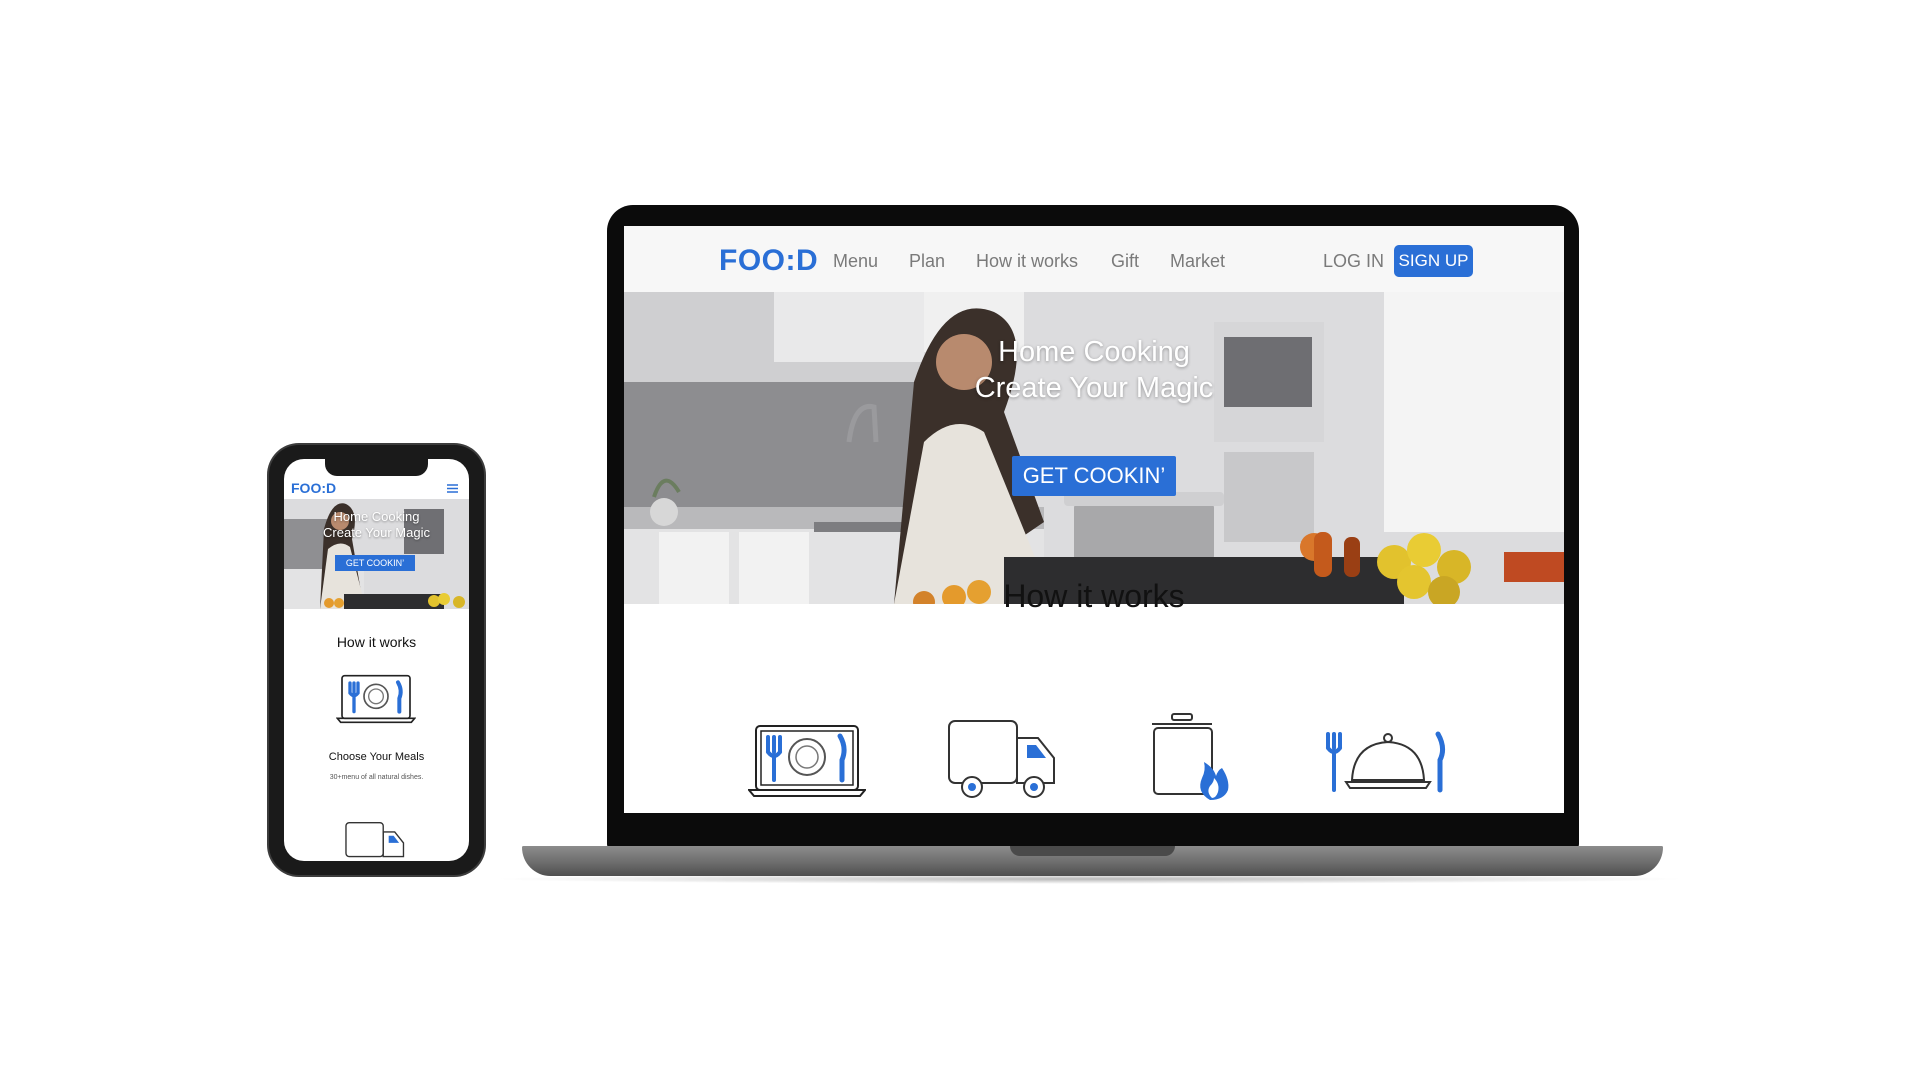 The width and height of the screenshot is (1920, 1080). Describe the element at coordinates (1125, 261) in the screenshot. I see `nav-item-gift: Gift` at that location.